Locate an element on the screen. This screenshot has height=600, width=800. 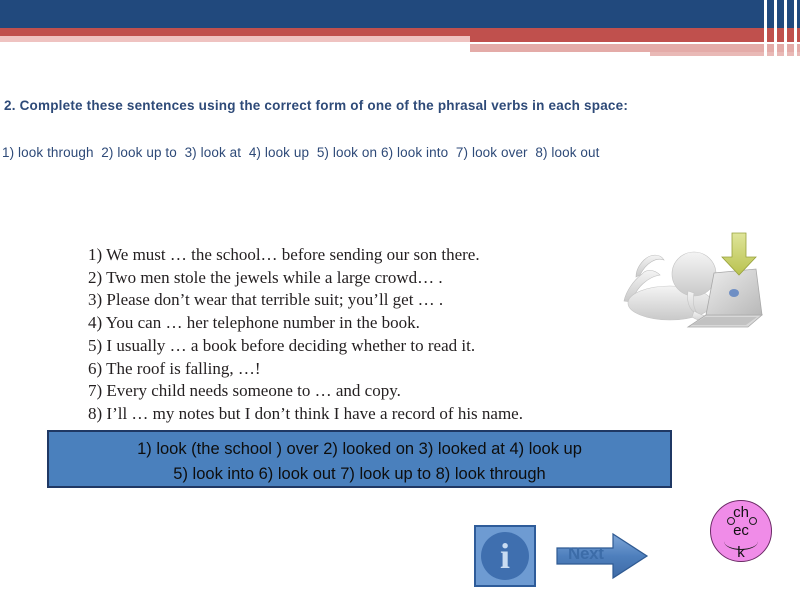
verb-option: 4) look up is located at coordinates (279, 152).